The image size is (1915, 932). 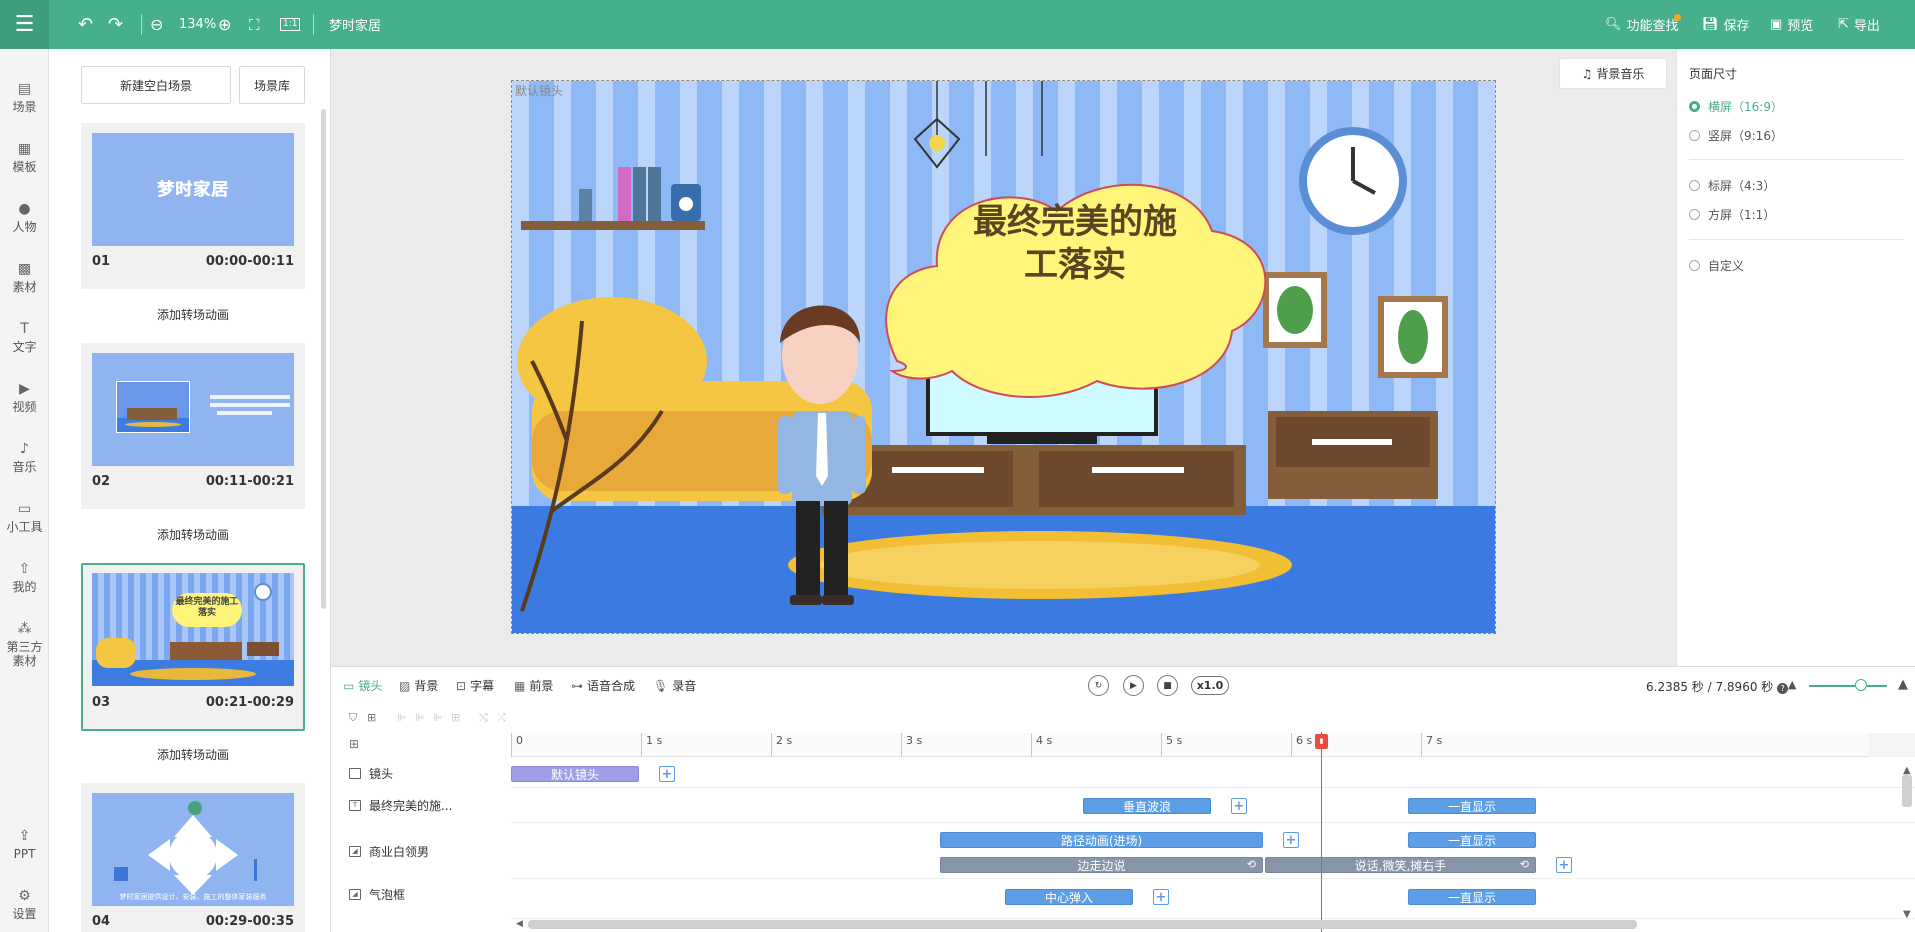 What do you see at coordinates (674, 685) in the screenshot?
I see `tab-record: 🎙︎ 录音` at bounding box center [674, 685].